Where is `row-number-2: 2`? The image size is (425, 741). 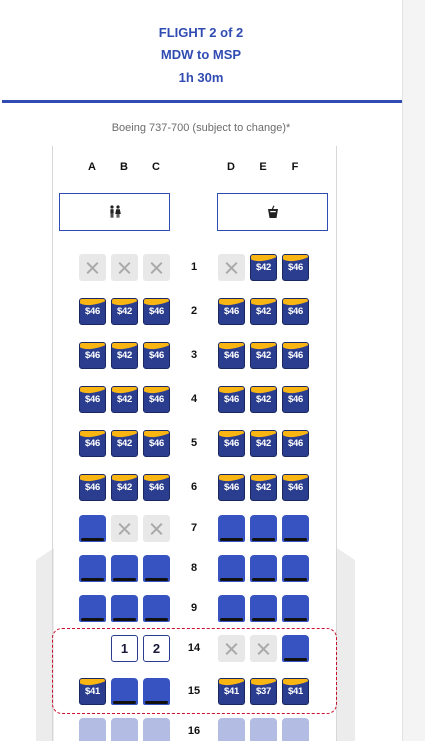 row-number-2: 2 is located at coordinates (194, 311).